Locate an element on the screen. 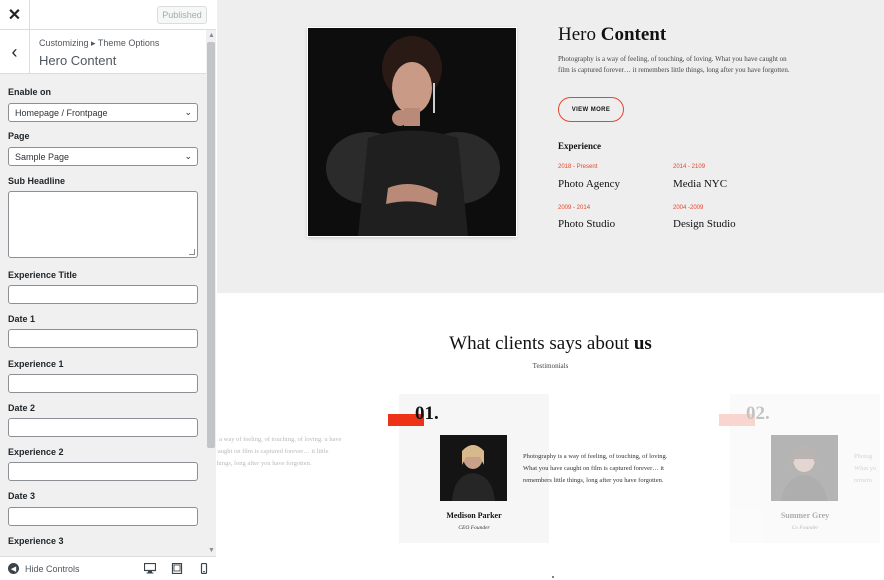 This screenshot has height=580, width=884. hero-title: Hero Content is located at coordinates (612, 34).